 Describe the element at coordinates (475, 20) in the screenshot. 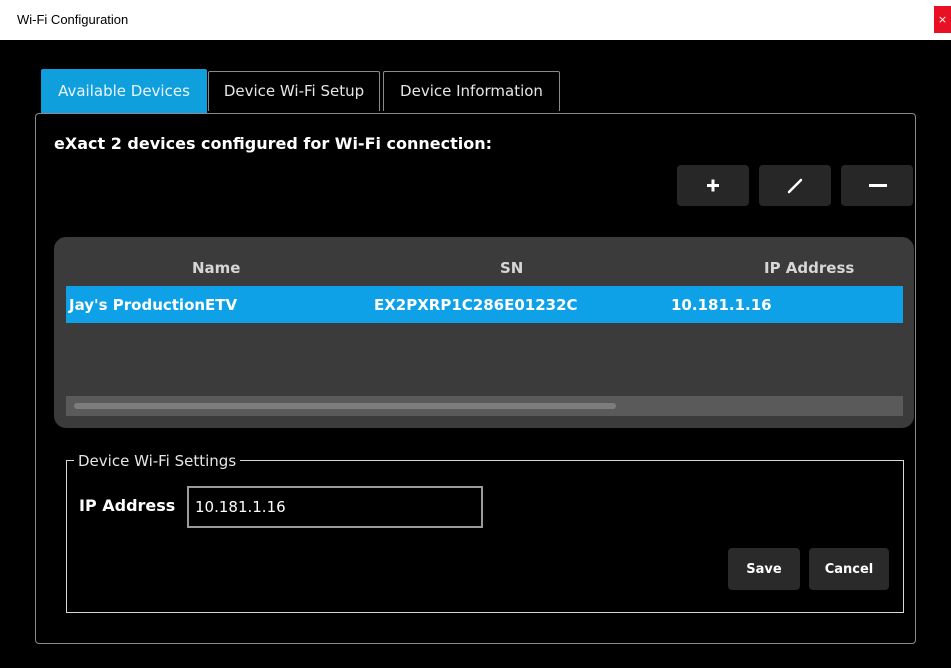

I see `title-bar: Wi-Fi Configuration ×` at that location.